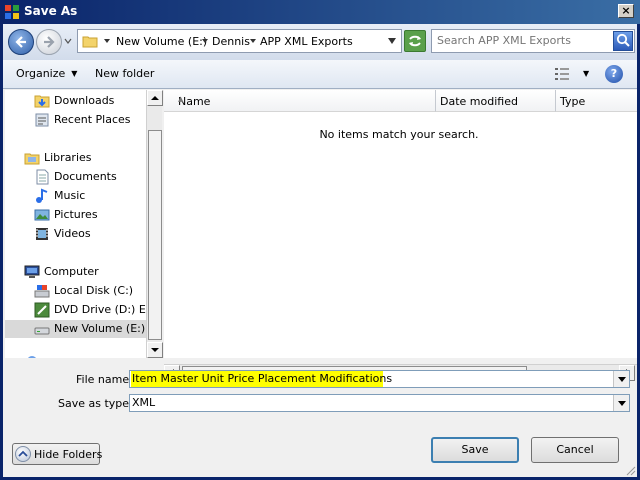  Describe the element at coordinates (614, 74) in the screenshot. I see `help-icon: ?` at that location.